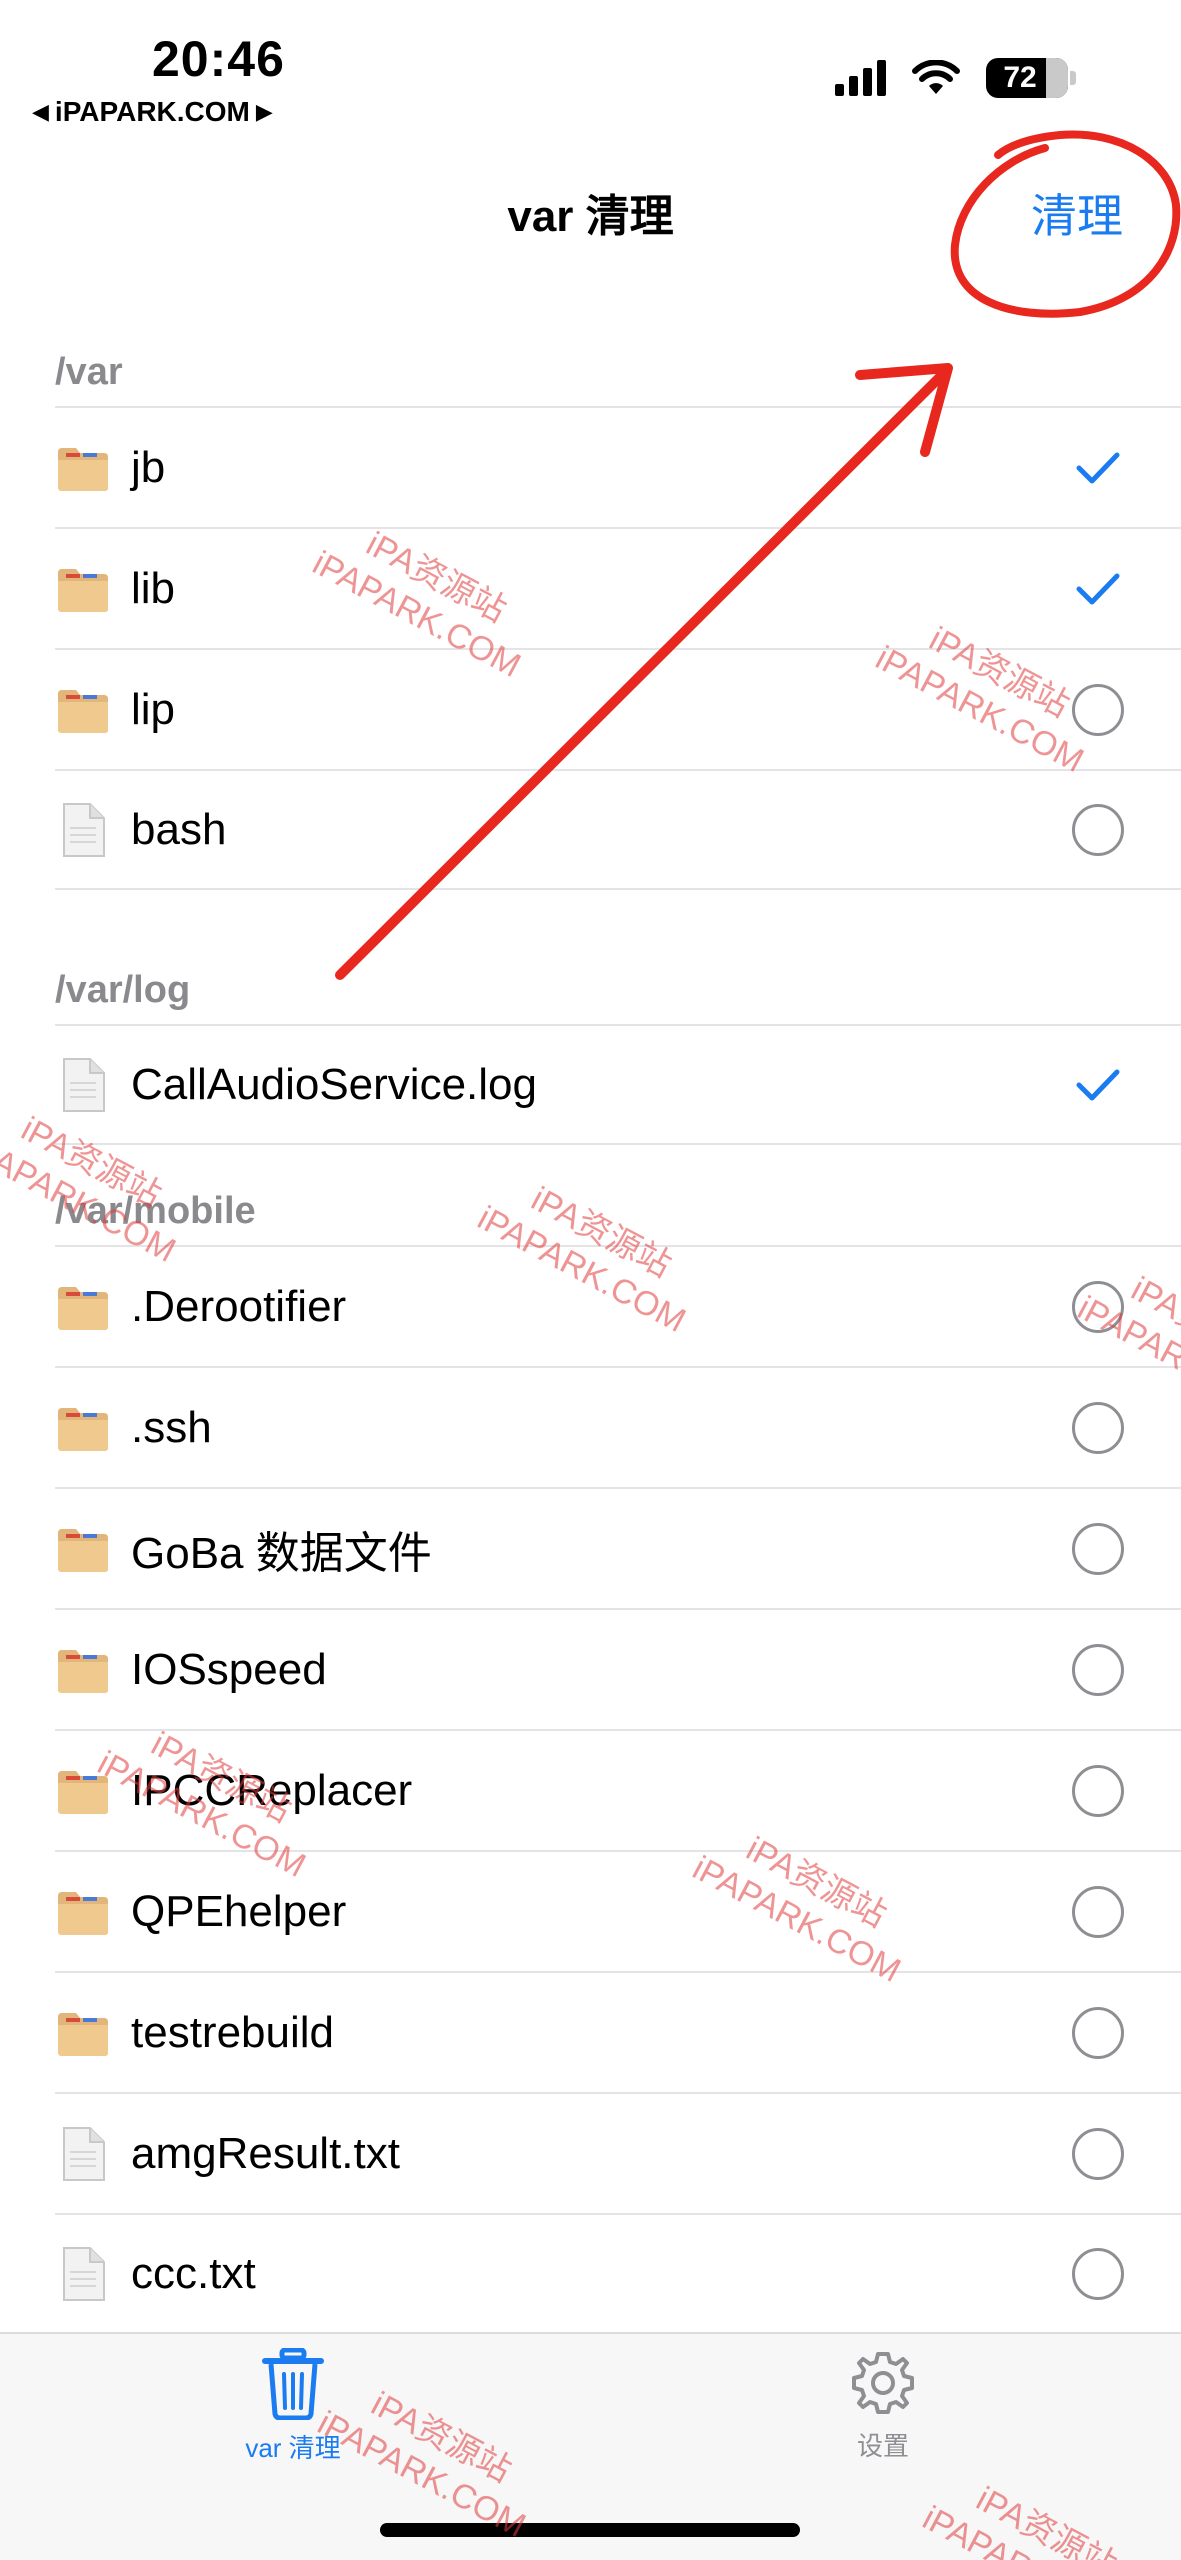  What do you see at coordinates (860, 78) in the screenshot?
I see `cellular-signal-icon` at bounding box center [860, 78].